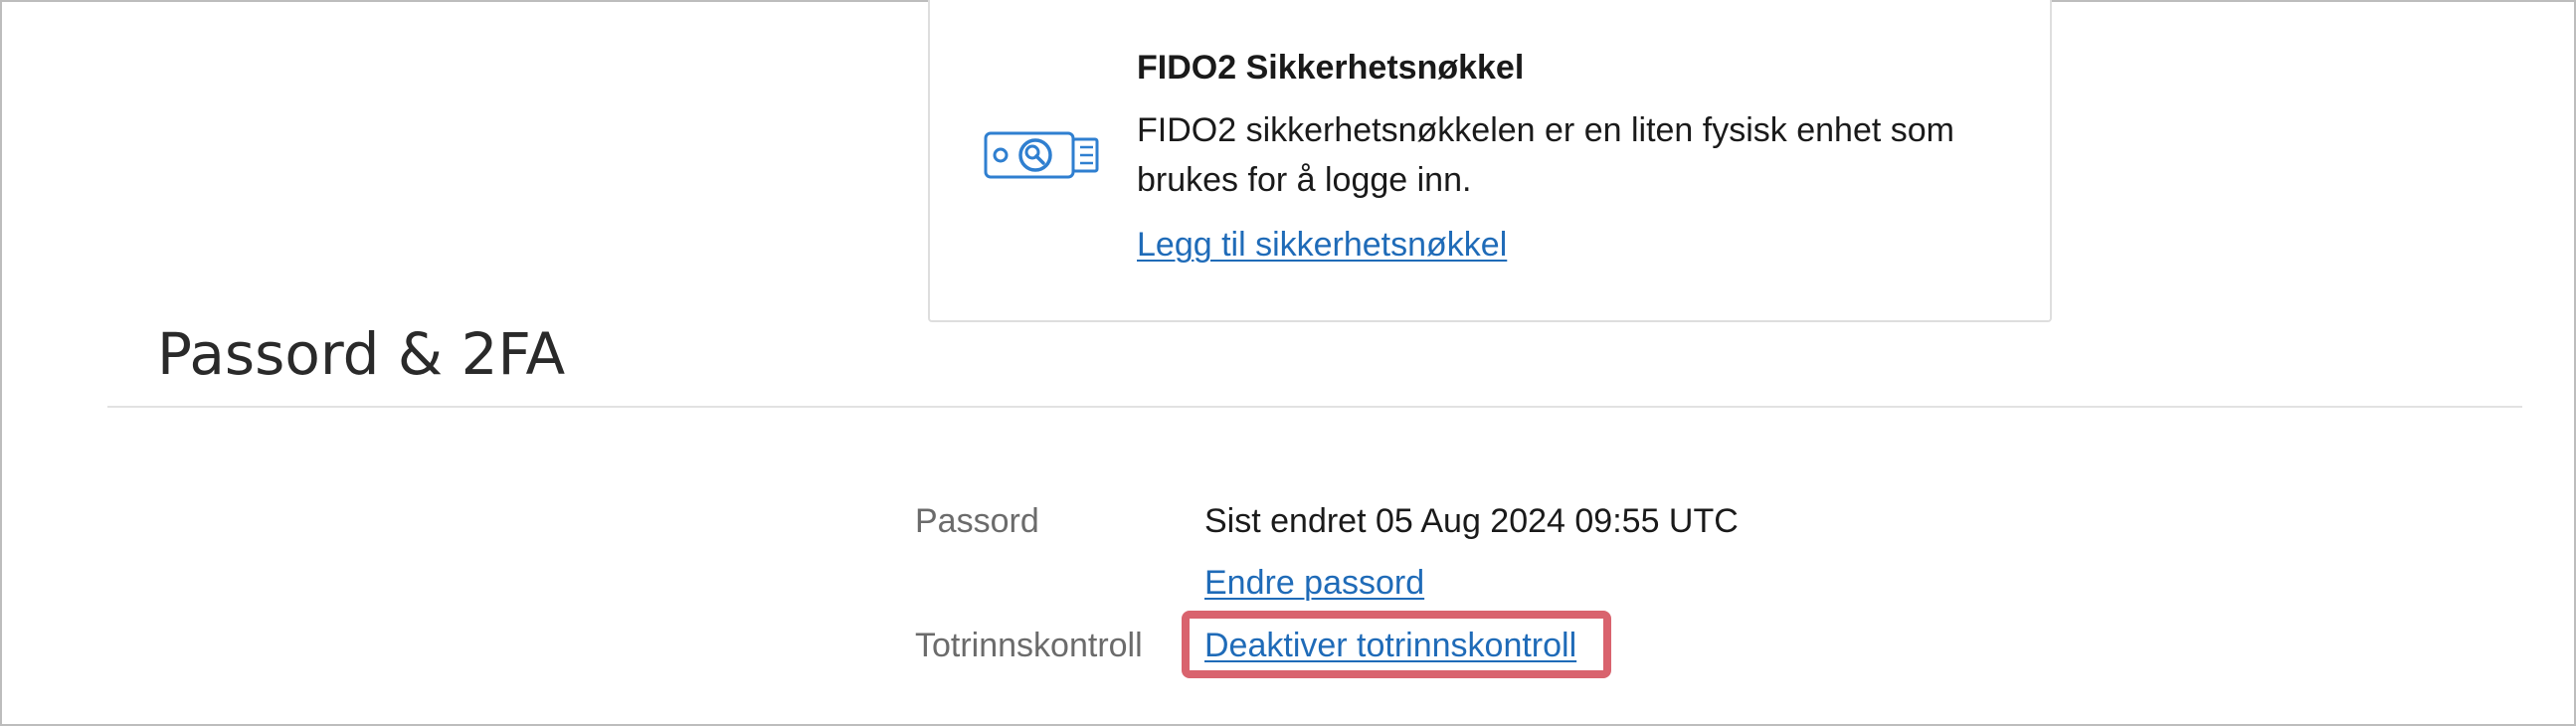  I want to click on fido2-card-title: FIDO2 Sikkerhetsnøkkel, so click(1331, 68).